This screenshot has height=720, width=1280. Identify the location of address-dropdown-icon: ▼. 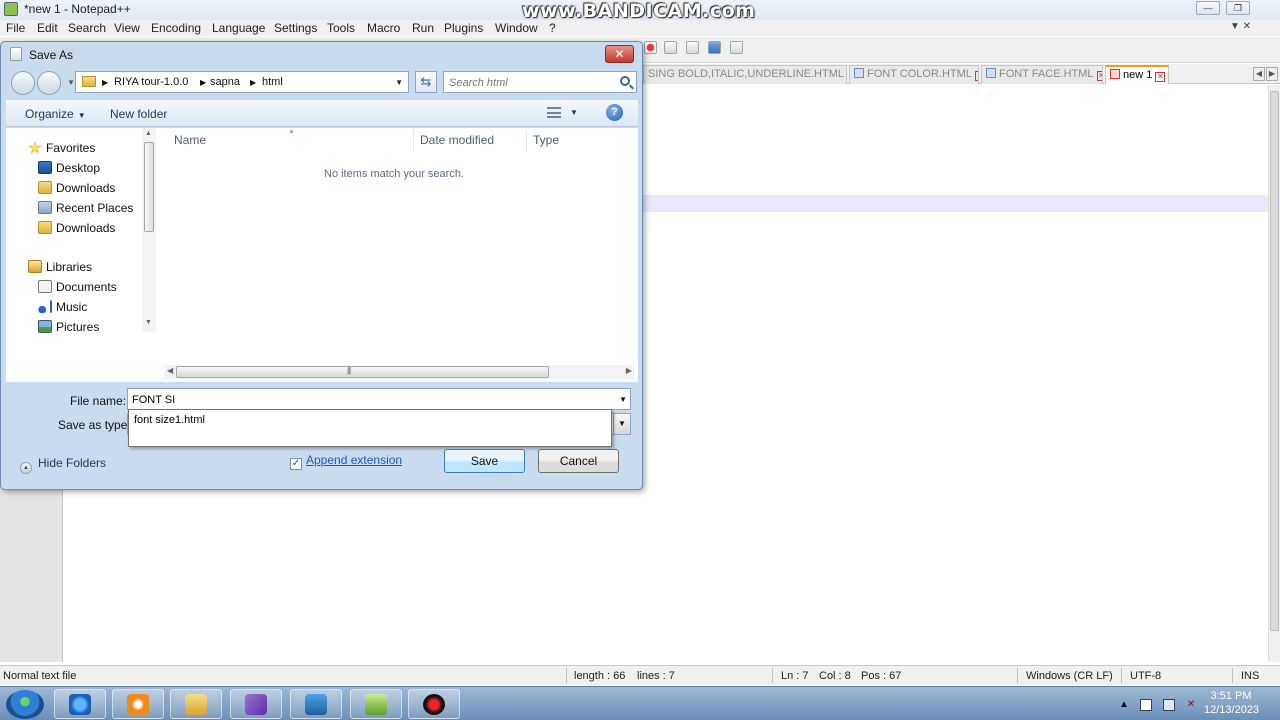
(399, 82).